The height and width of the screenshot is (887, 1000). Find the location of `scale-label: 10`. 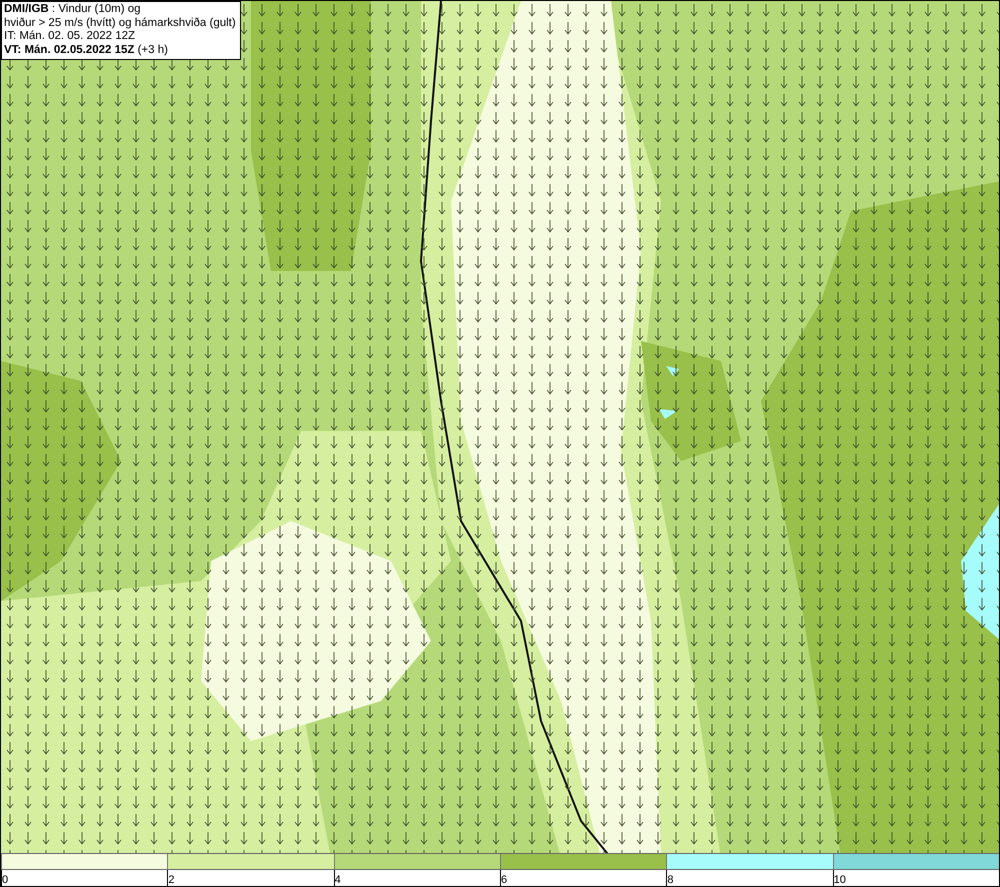

scale-label: 10 is located at coordinates (840, 879).